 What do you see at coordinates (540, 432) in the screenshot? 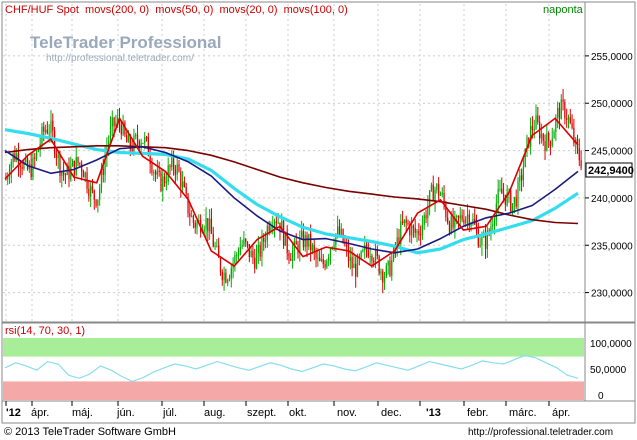
I see `footer-url: http://professional.teletrader.com` at bounding box center [540, 432].